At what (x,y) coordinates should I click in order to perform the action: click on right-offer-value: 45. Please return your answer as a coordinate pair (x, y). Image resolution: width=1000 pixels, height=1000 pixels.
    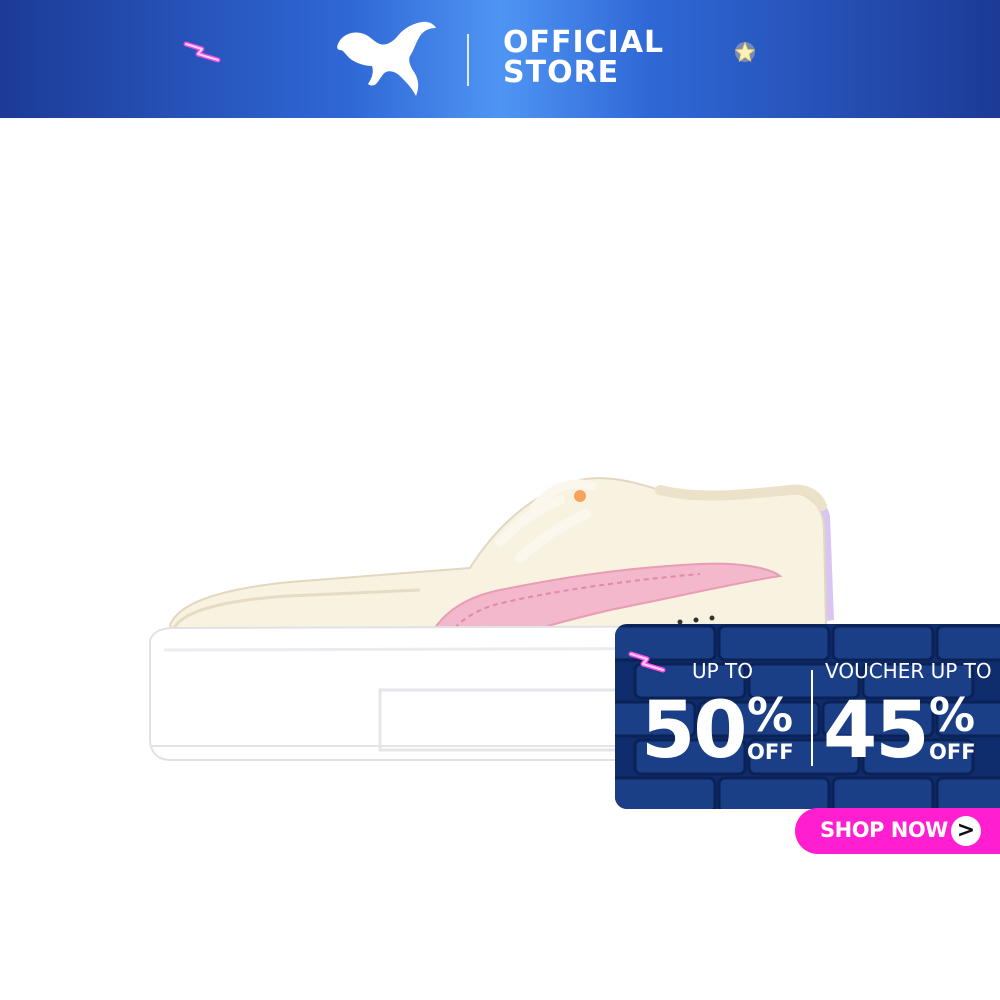
    Looking at the image, I should click on (876, 731).